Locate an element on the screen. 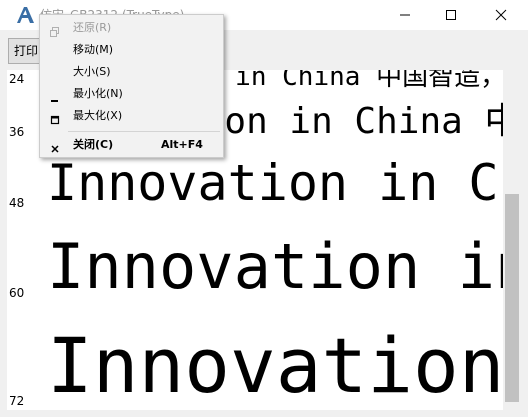  menu-item-label: 还原(R) is located at coordinates (92, 27).